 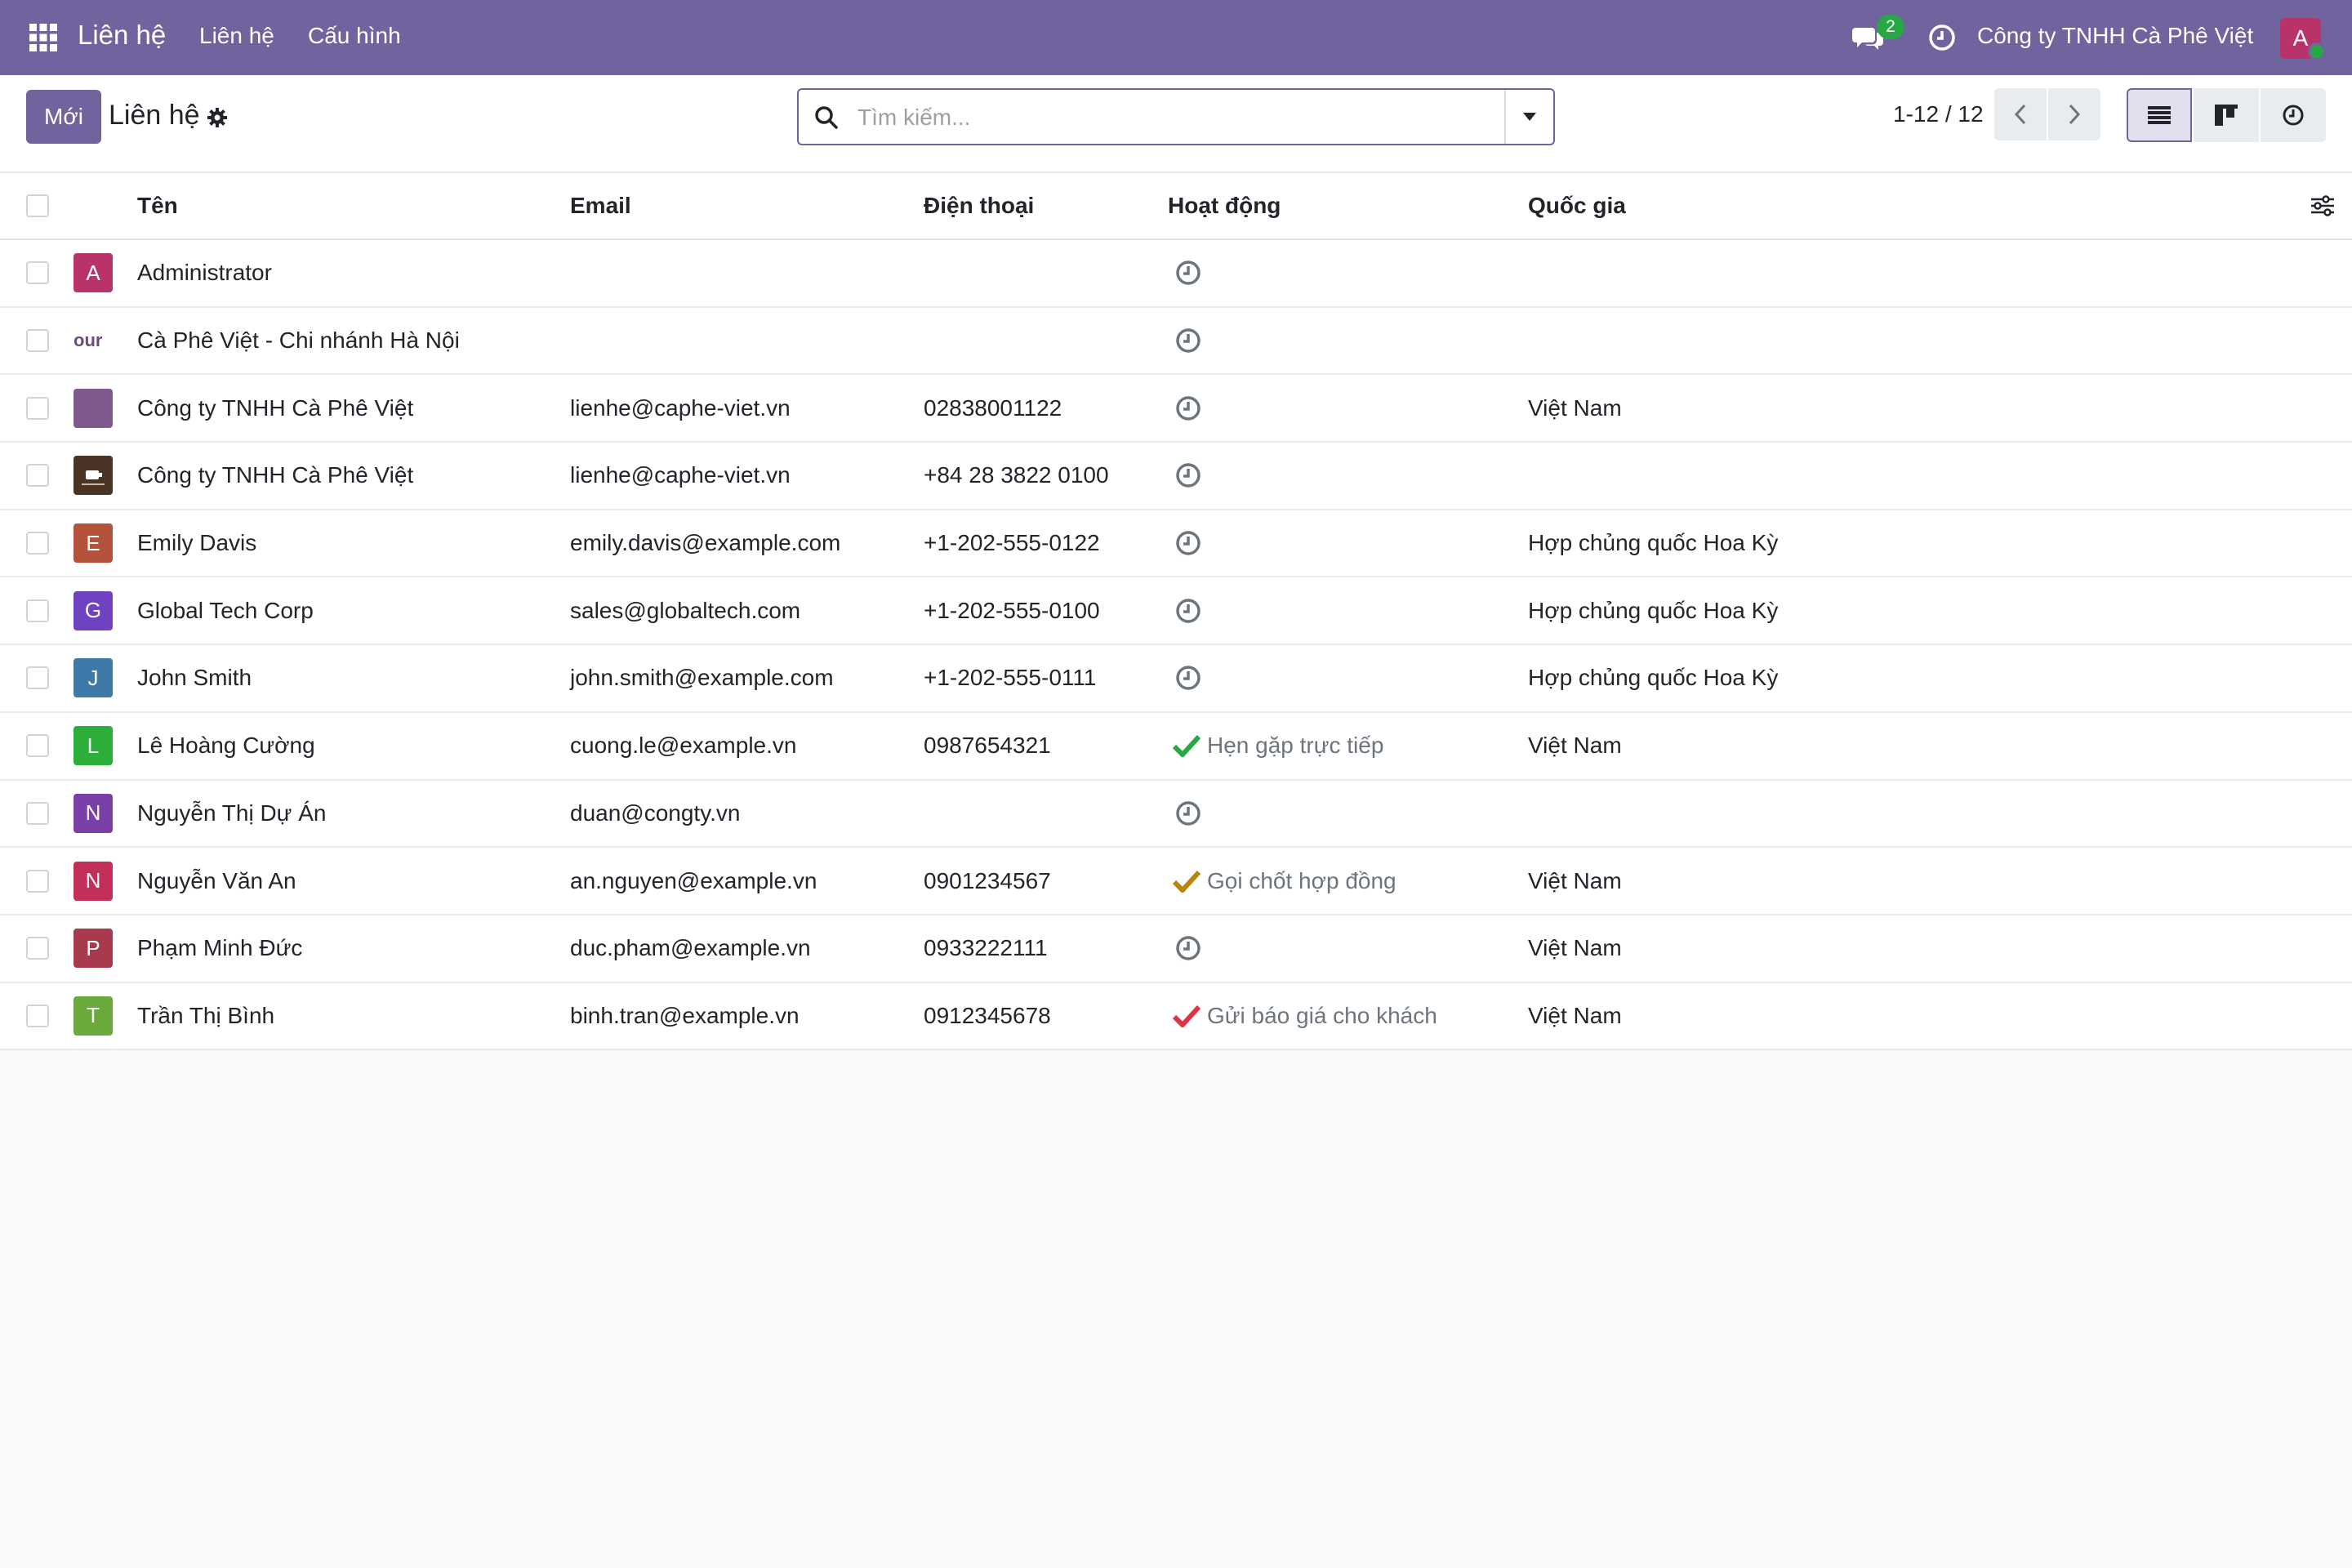 What do you see at coordinates (354, 36) in the screenshot?
I see `menu-configuration: Cấu hình` at bounding box center [354, 36].